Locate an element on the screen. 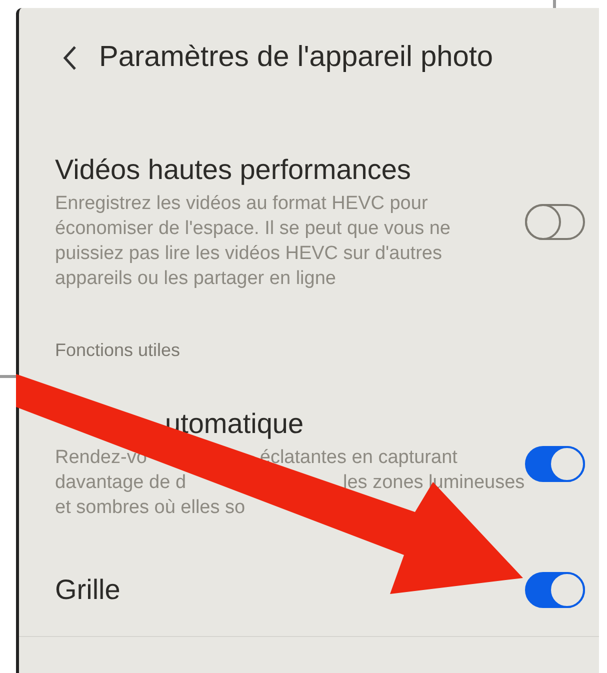 The height and width of the screenshot is (673, 607). setting-description: et sombres où elles so is located at coordinates (150, 508).